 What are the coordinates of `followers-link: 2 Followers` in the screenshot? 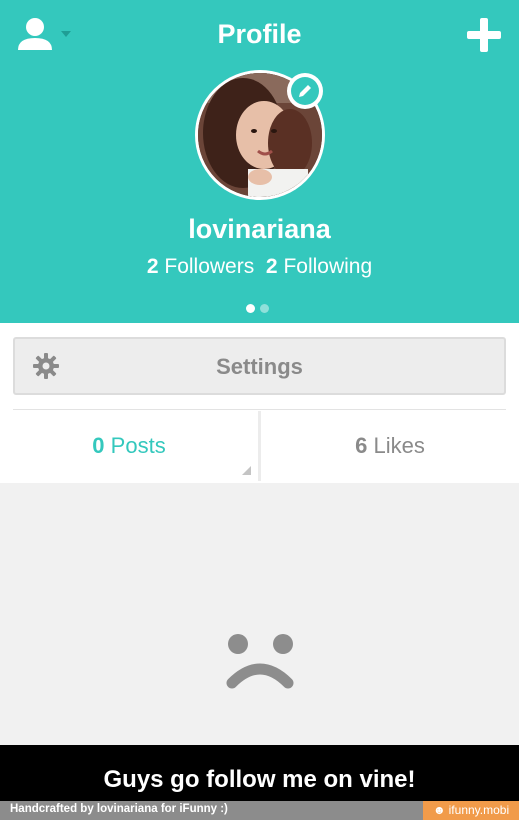 It's located at (200, 266).